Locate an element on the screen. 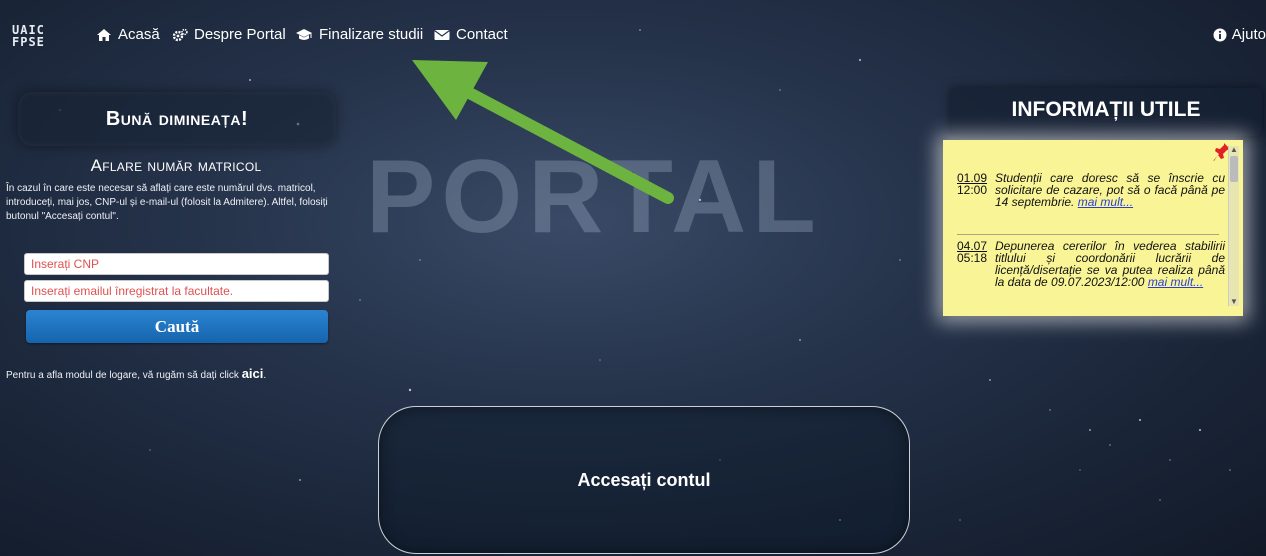 The height and width of the screenshot is (556, 1266). news-scrollbar: ▲ ▼ is located at coordinates (1233, 226).